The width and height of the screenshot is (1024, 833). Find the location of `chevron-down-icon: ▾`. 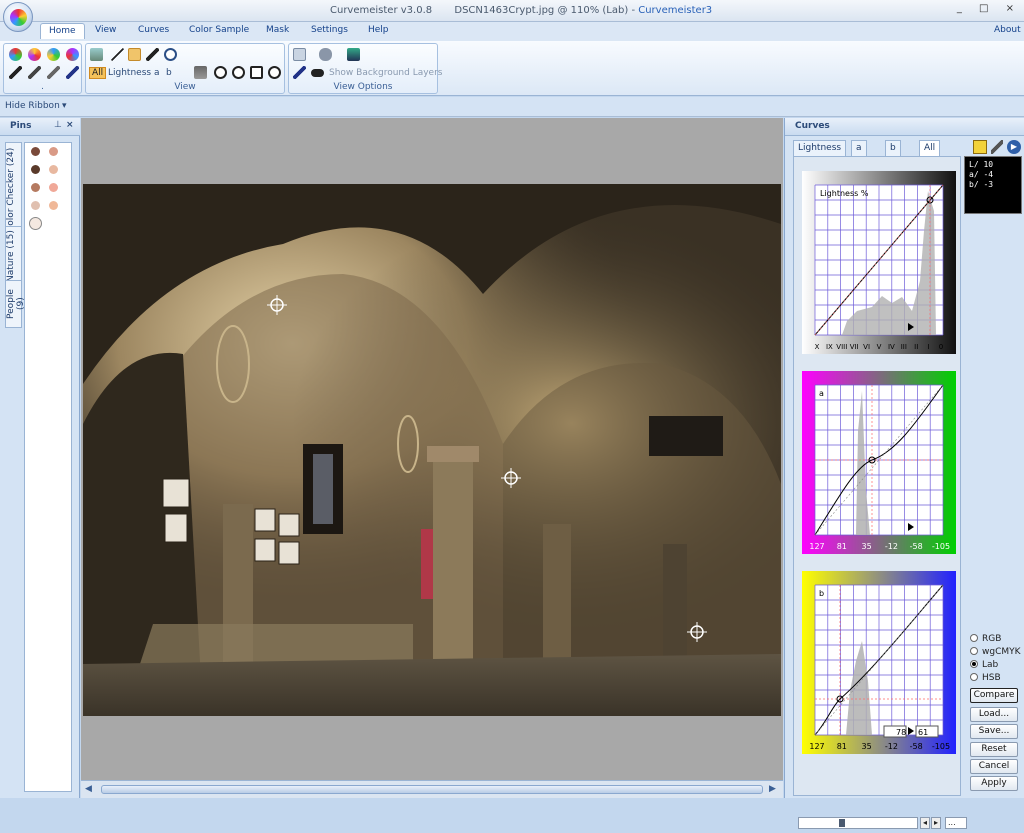

chevron-down-icon: ▾ is located at coordinates (64, 106).